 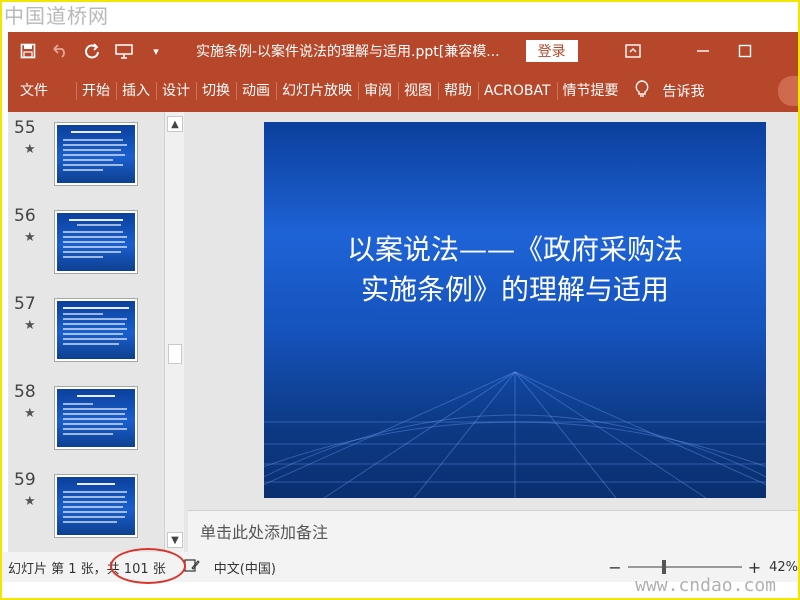 What do you see at coordinates (514, 249) in the screenshot?
I see `slide-title-line-1: 以案说法——《政府采购法` at bounding box center [514, 249].